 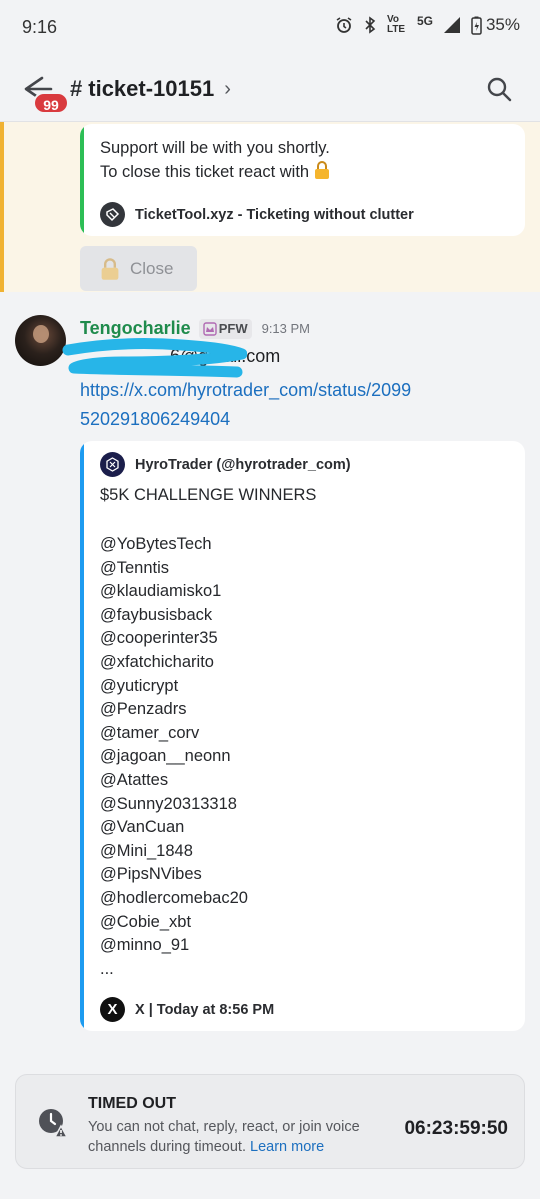 What do you see at coordinates (174, 875) in the screenshot?
I see `winner-item: @PipsNVibes` at bounding box center [174, 875].